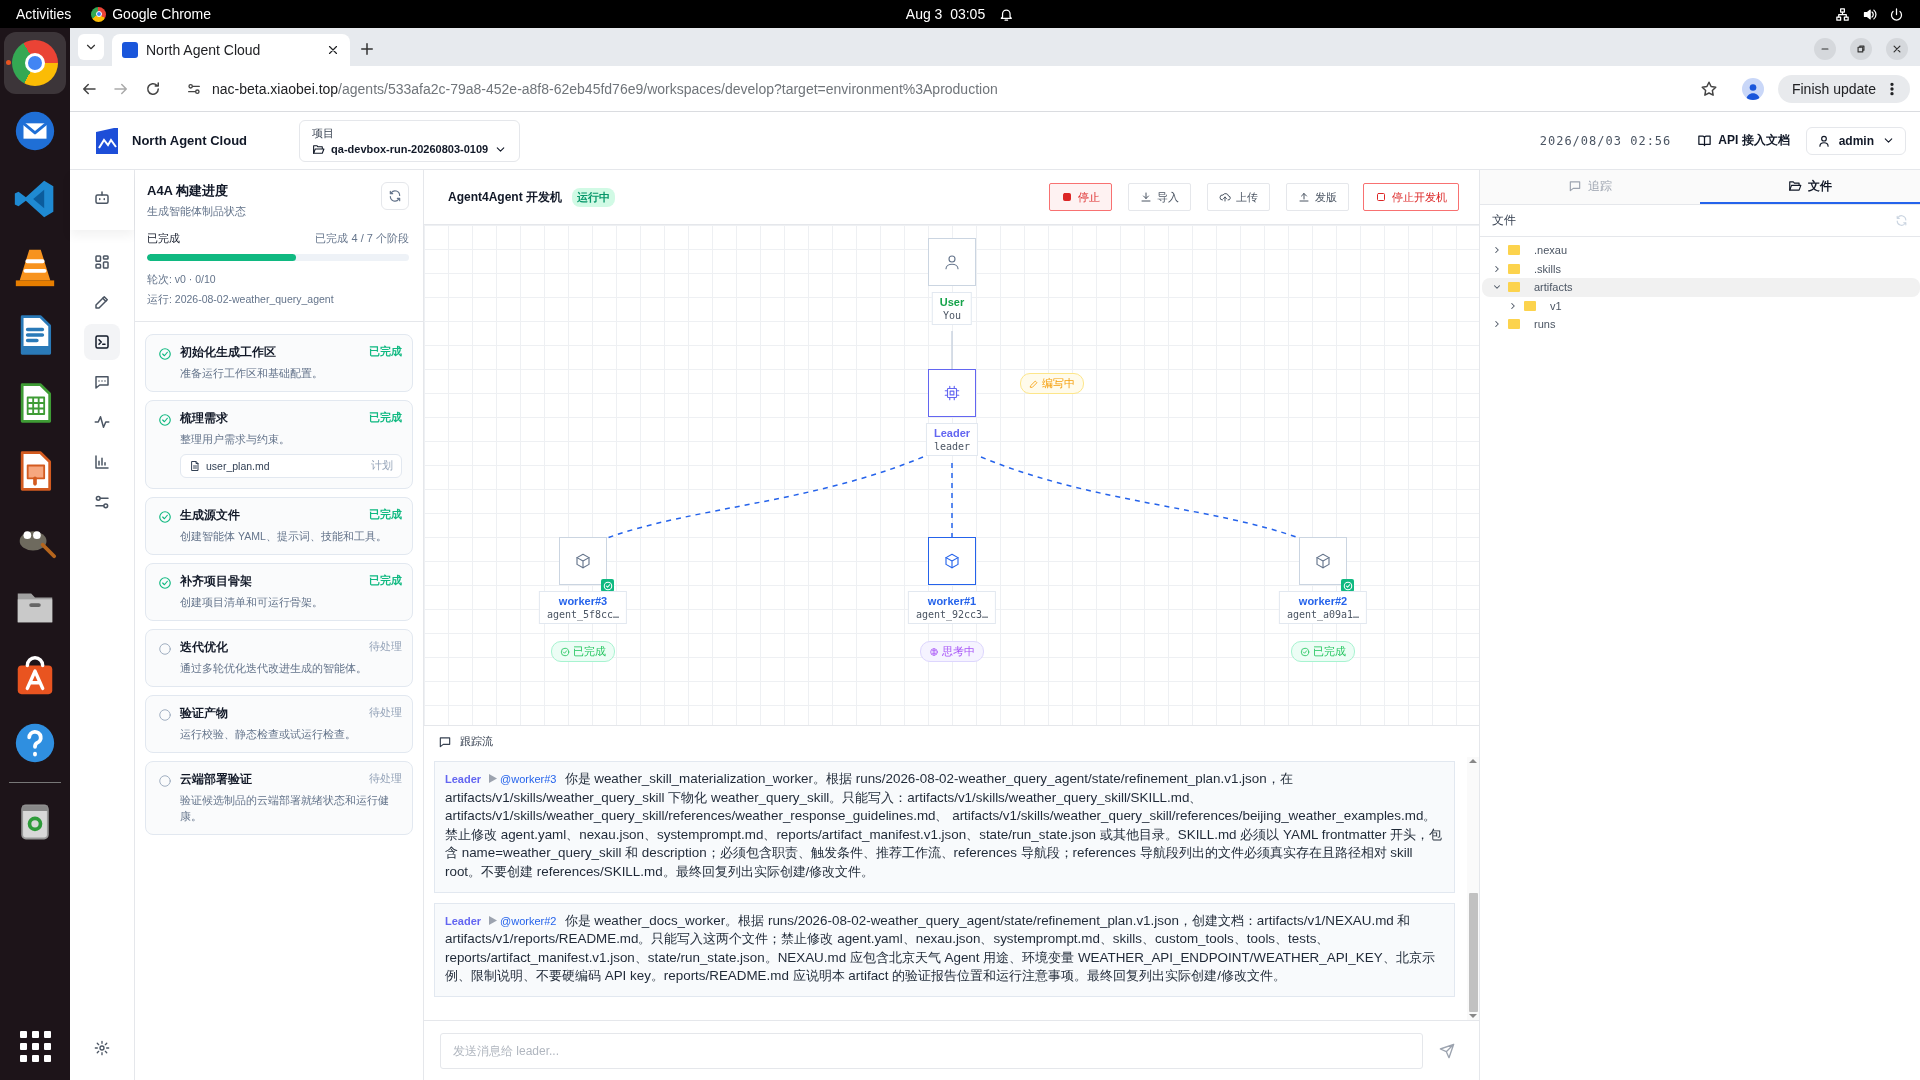  I want to click on stage-title: 初始化生成工作区, so click(228, 352).